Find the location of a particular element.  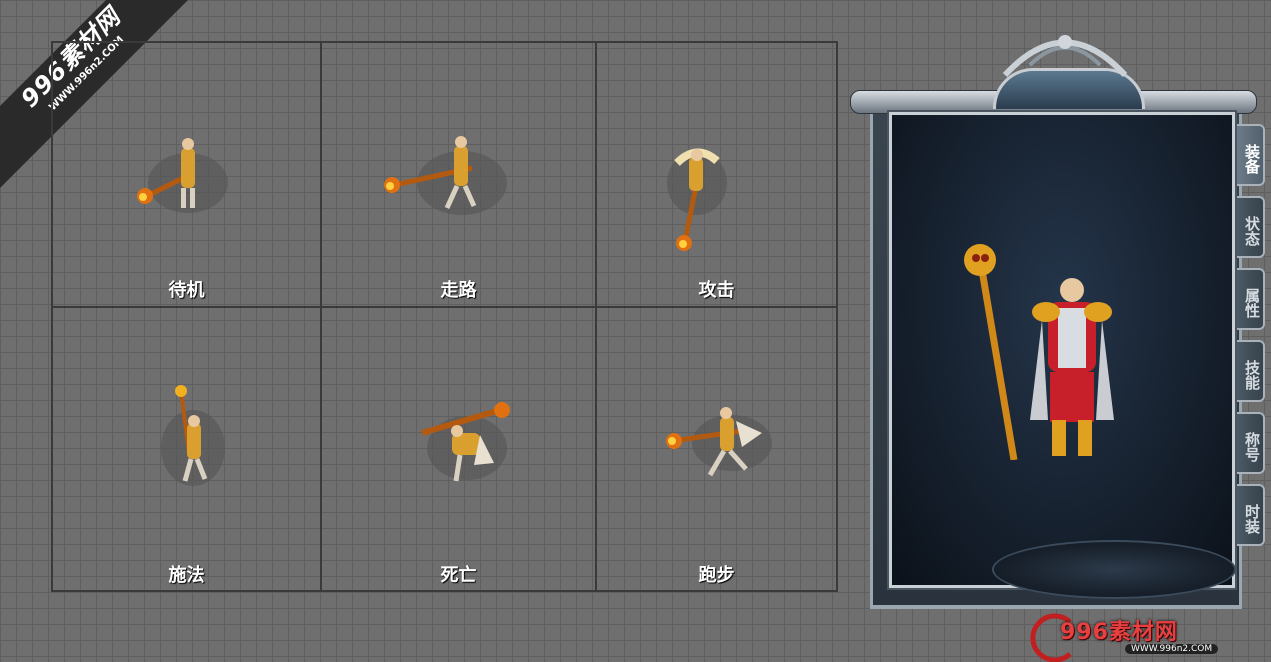

animation-label: 死亡 is located at coordinates (458, 575).